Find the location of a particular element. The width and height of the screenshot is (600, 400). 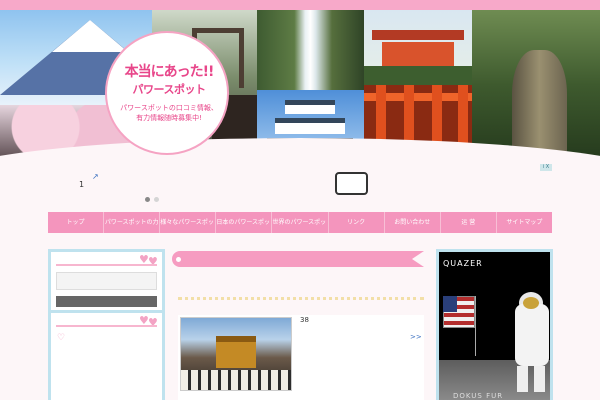

carousel-dot is located at coordinates (156, 199).